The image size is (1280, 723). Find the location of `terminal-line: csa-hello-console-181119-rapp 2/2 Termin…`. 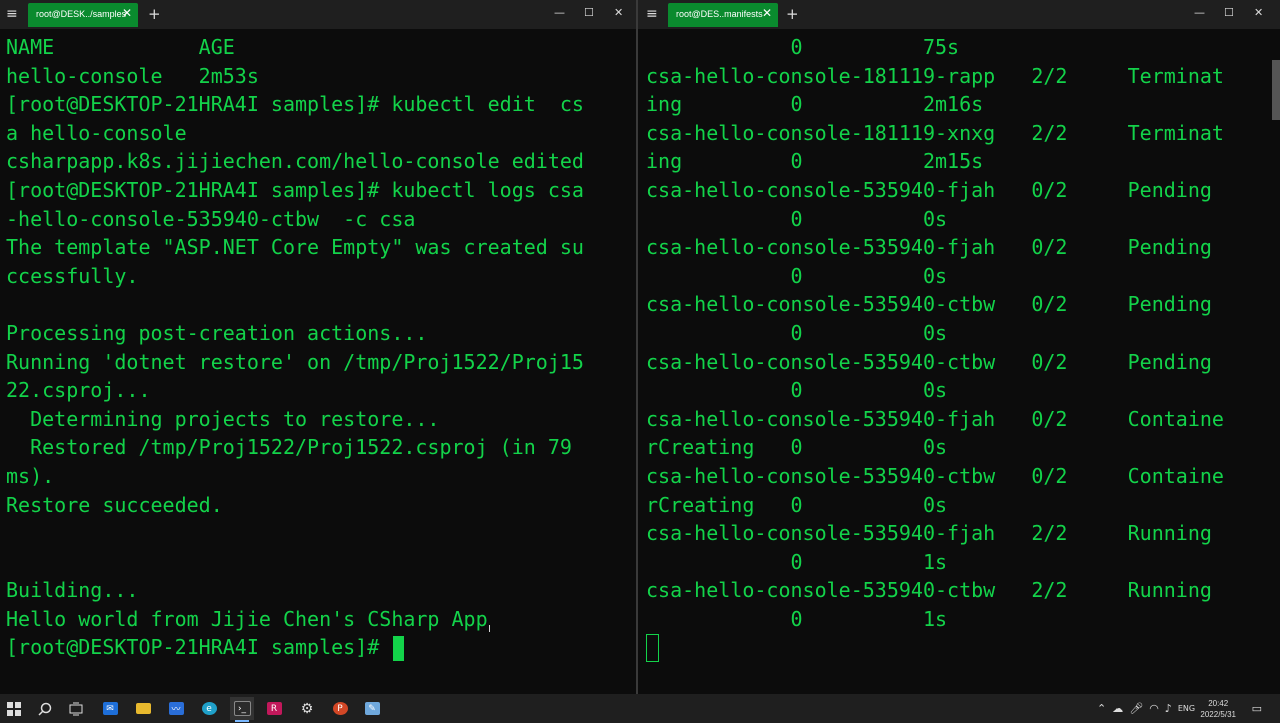

terminal-line: csa-hello-console-181119-rapp 2/2 Termin… is located at coordinates (935, 75).